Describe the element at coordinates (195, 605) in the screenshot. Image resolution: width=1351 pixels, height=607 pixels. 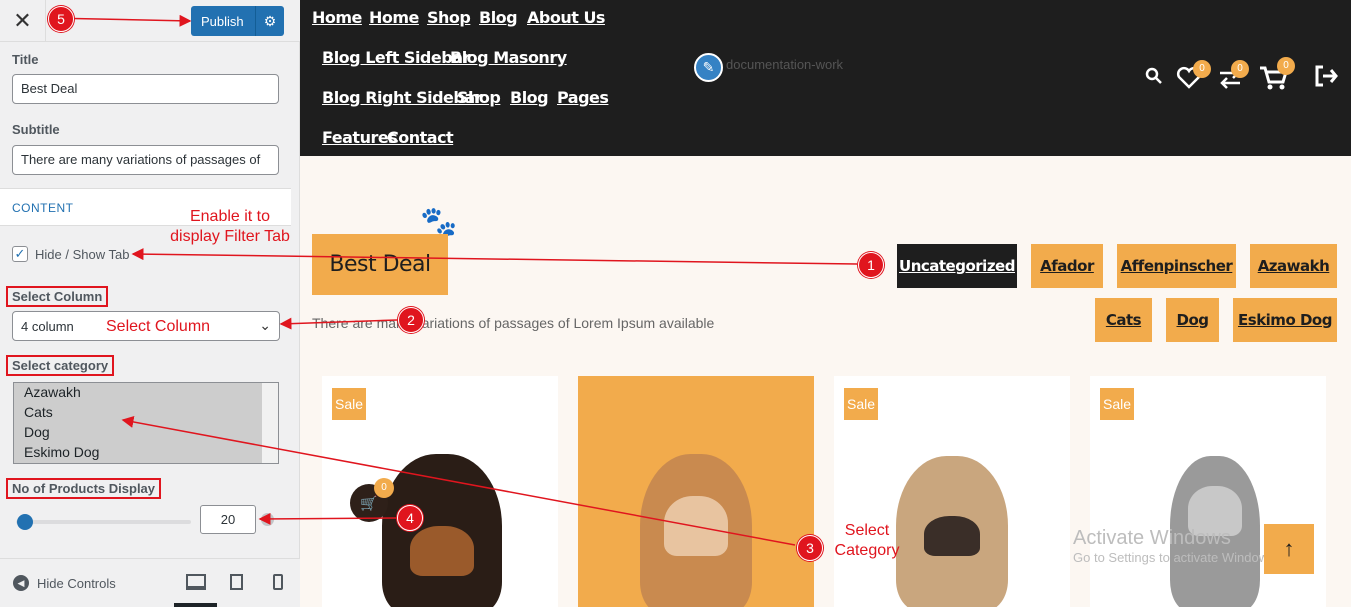
I see `active-device-indicator` at that location.